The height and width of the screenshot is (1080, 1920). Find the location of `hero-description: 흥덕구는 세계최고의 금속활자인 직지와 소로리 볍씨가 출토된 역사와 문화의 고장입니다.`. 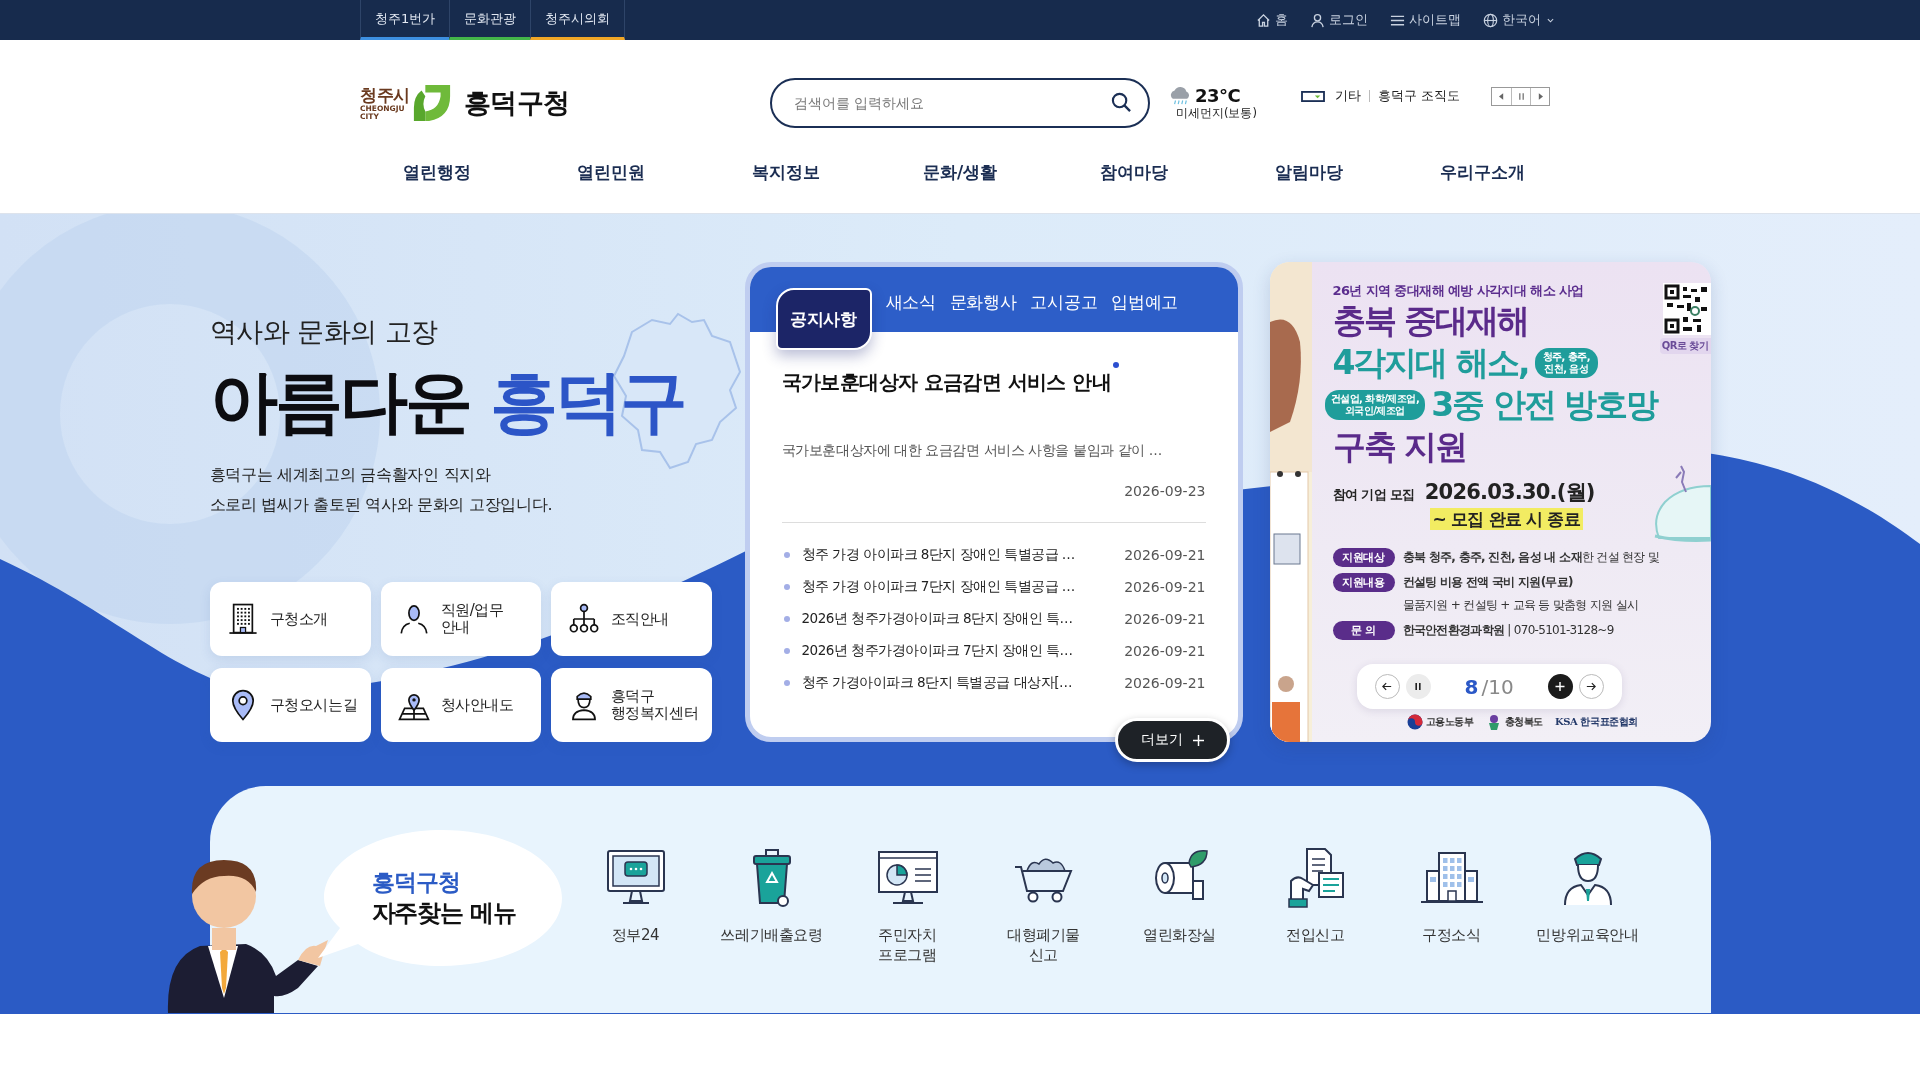

hero-description: 흥덕구는 세계최고의 금속활자인 직지와 소로리 볍씨가 출토된 역사와 문화의 고장입니다. is located at coordinates (381, 490).